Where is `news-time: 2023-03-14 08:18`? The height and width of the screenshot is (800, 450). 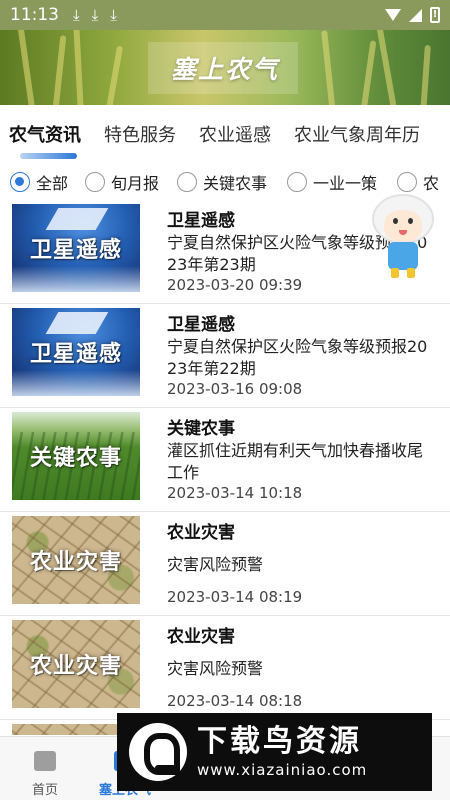 news-time: 2023-03-14 08:18 is located at coordinates (235, 701).